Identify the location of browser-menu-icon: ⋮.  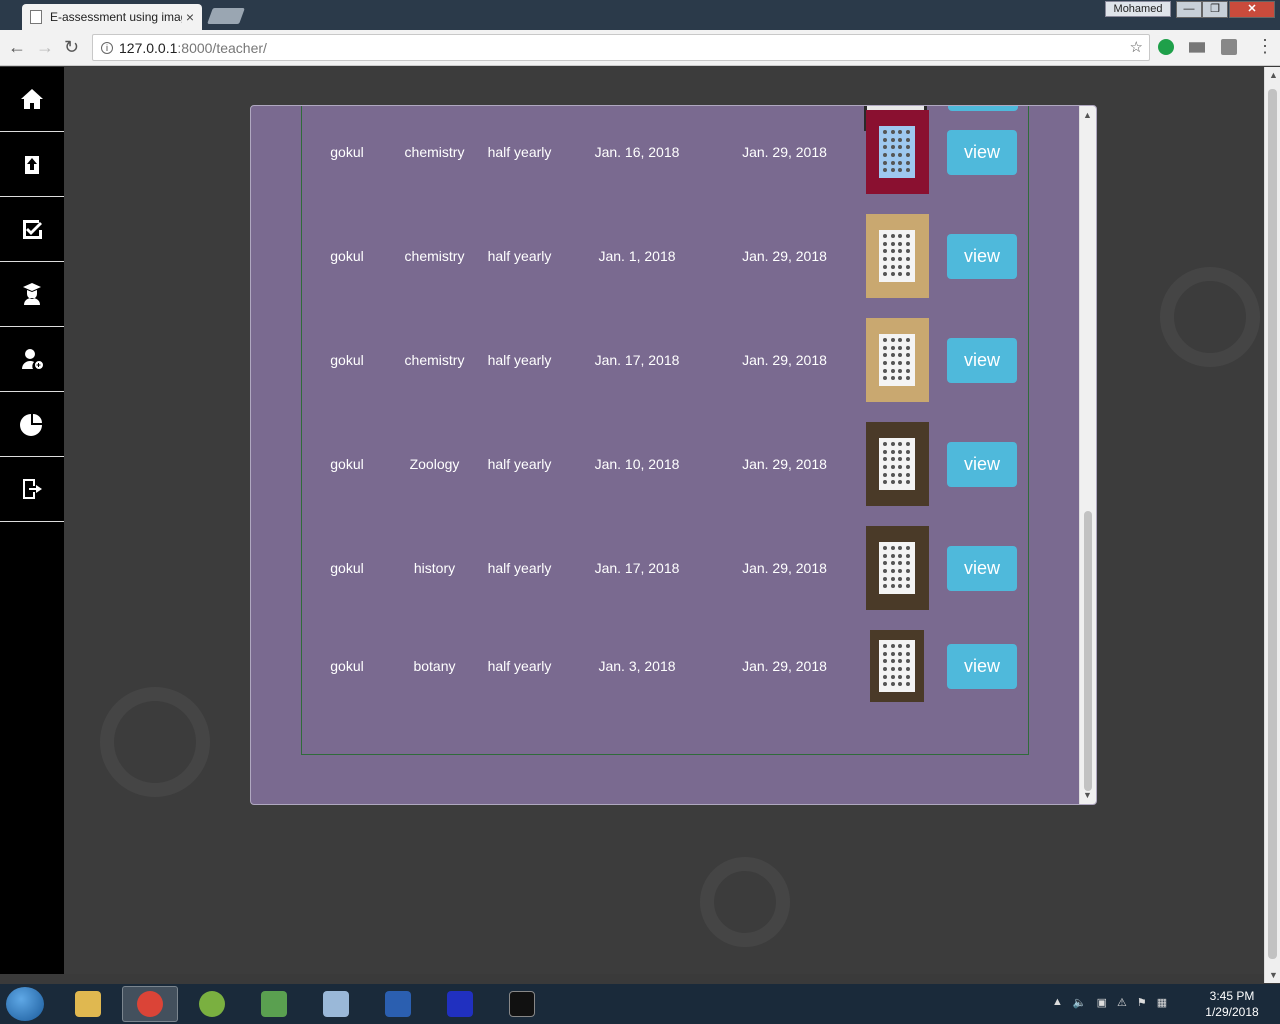
(1265, 46).